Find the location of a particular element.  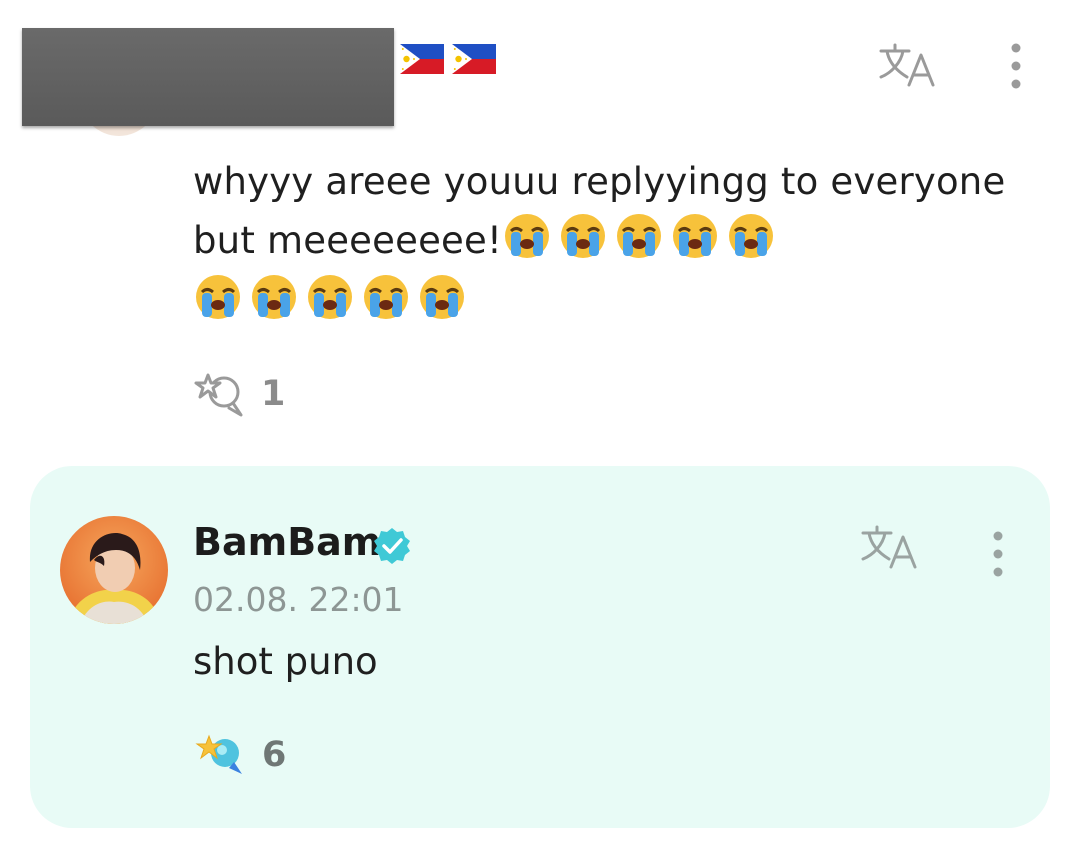

reply-count: 1 is located at coordinates (273, 394).